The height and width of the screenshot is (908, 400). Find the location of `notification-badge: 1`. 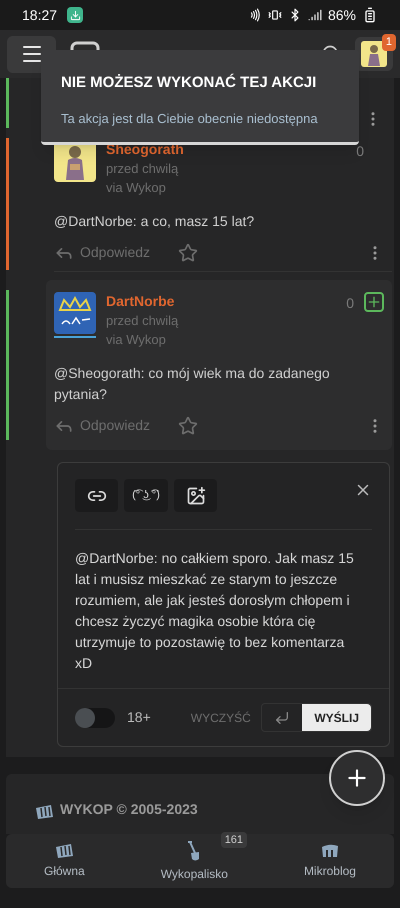

notification-badge: 1 is located at coordinates (389, 42).